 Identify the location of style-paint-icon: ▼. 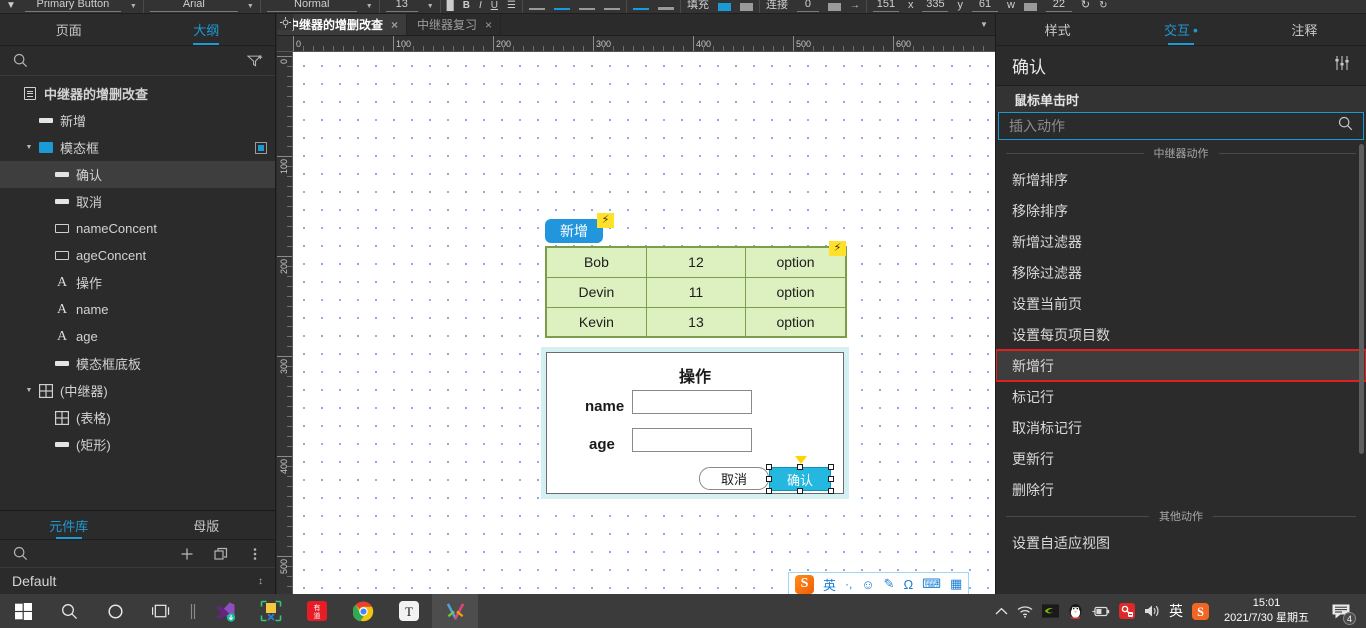
(11, 6).